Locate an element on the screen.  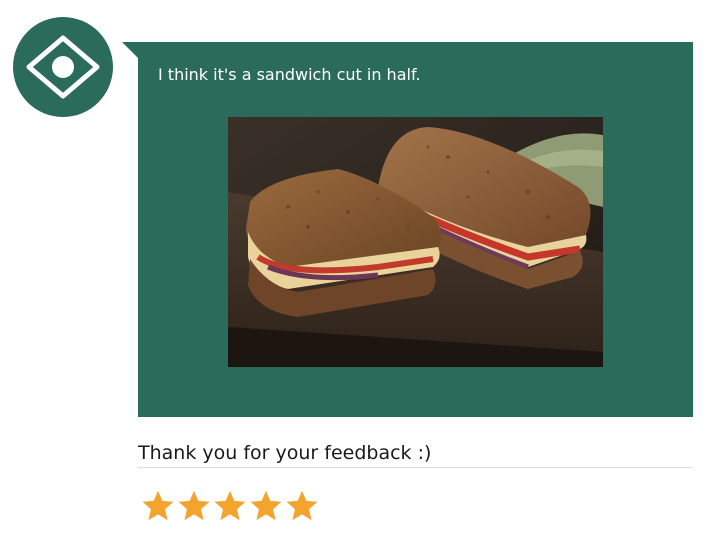
star-2-icon is located at coordinates (194, 507).